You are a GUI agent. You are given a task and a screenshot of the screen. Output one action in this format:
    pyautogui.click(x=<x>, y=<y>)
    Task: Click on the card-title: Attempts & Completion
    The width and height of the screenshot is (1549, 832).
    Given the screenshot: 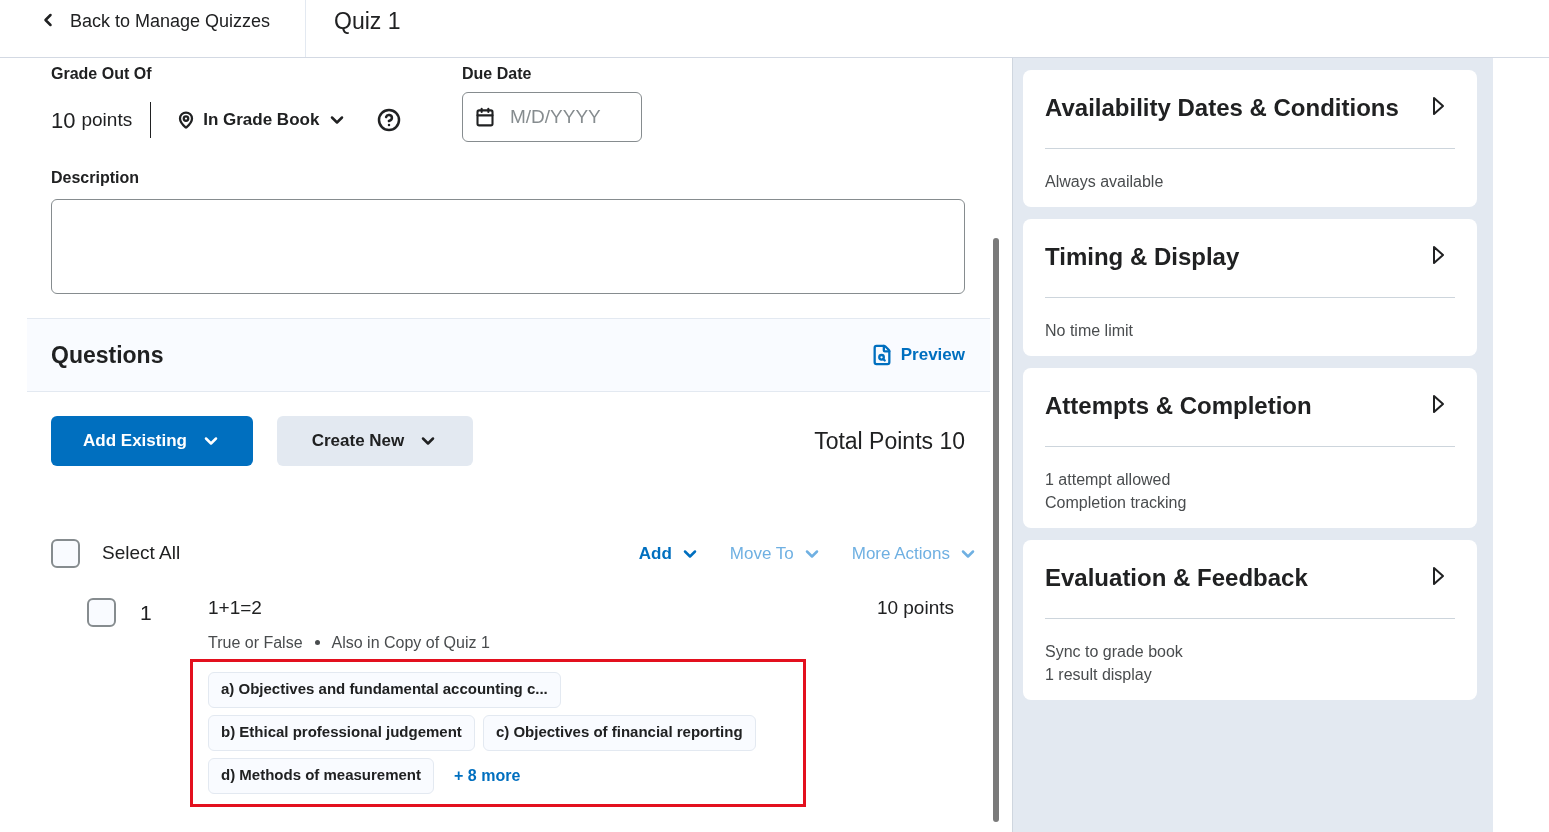 What is the action you would take?
    pyautogui.click(x=1178, y=406)
    